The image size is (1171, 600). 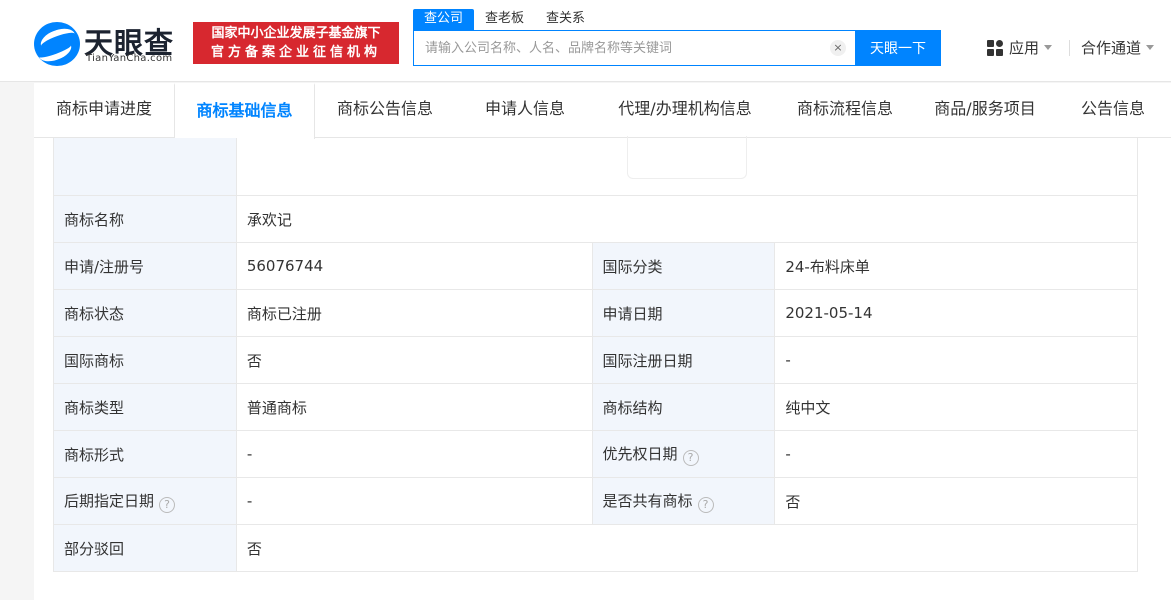 What do you see at coordinates (647, 500) in the screenshot?
I see `shared-key: 是否共有商标` at bounding box center [647, 500].